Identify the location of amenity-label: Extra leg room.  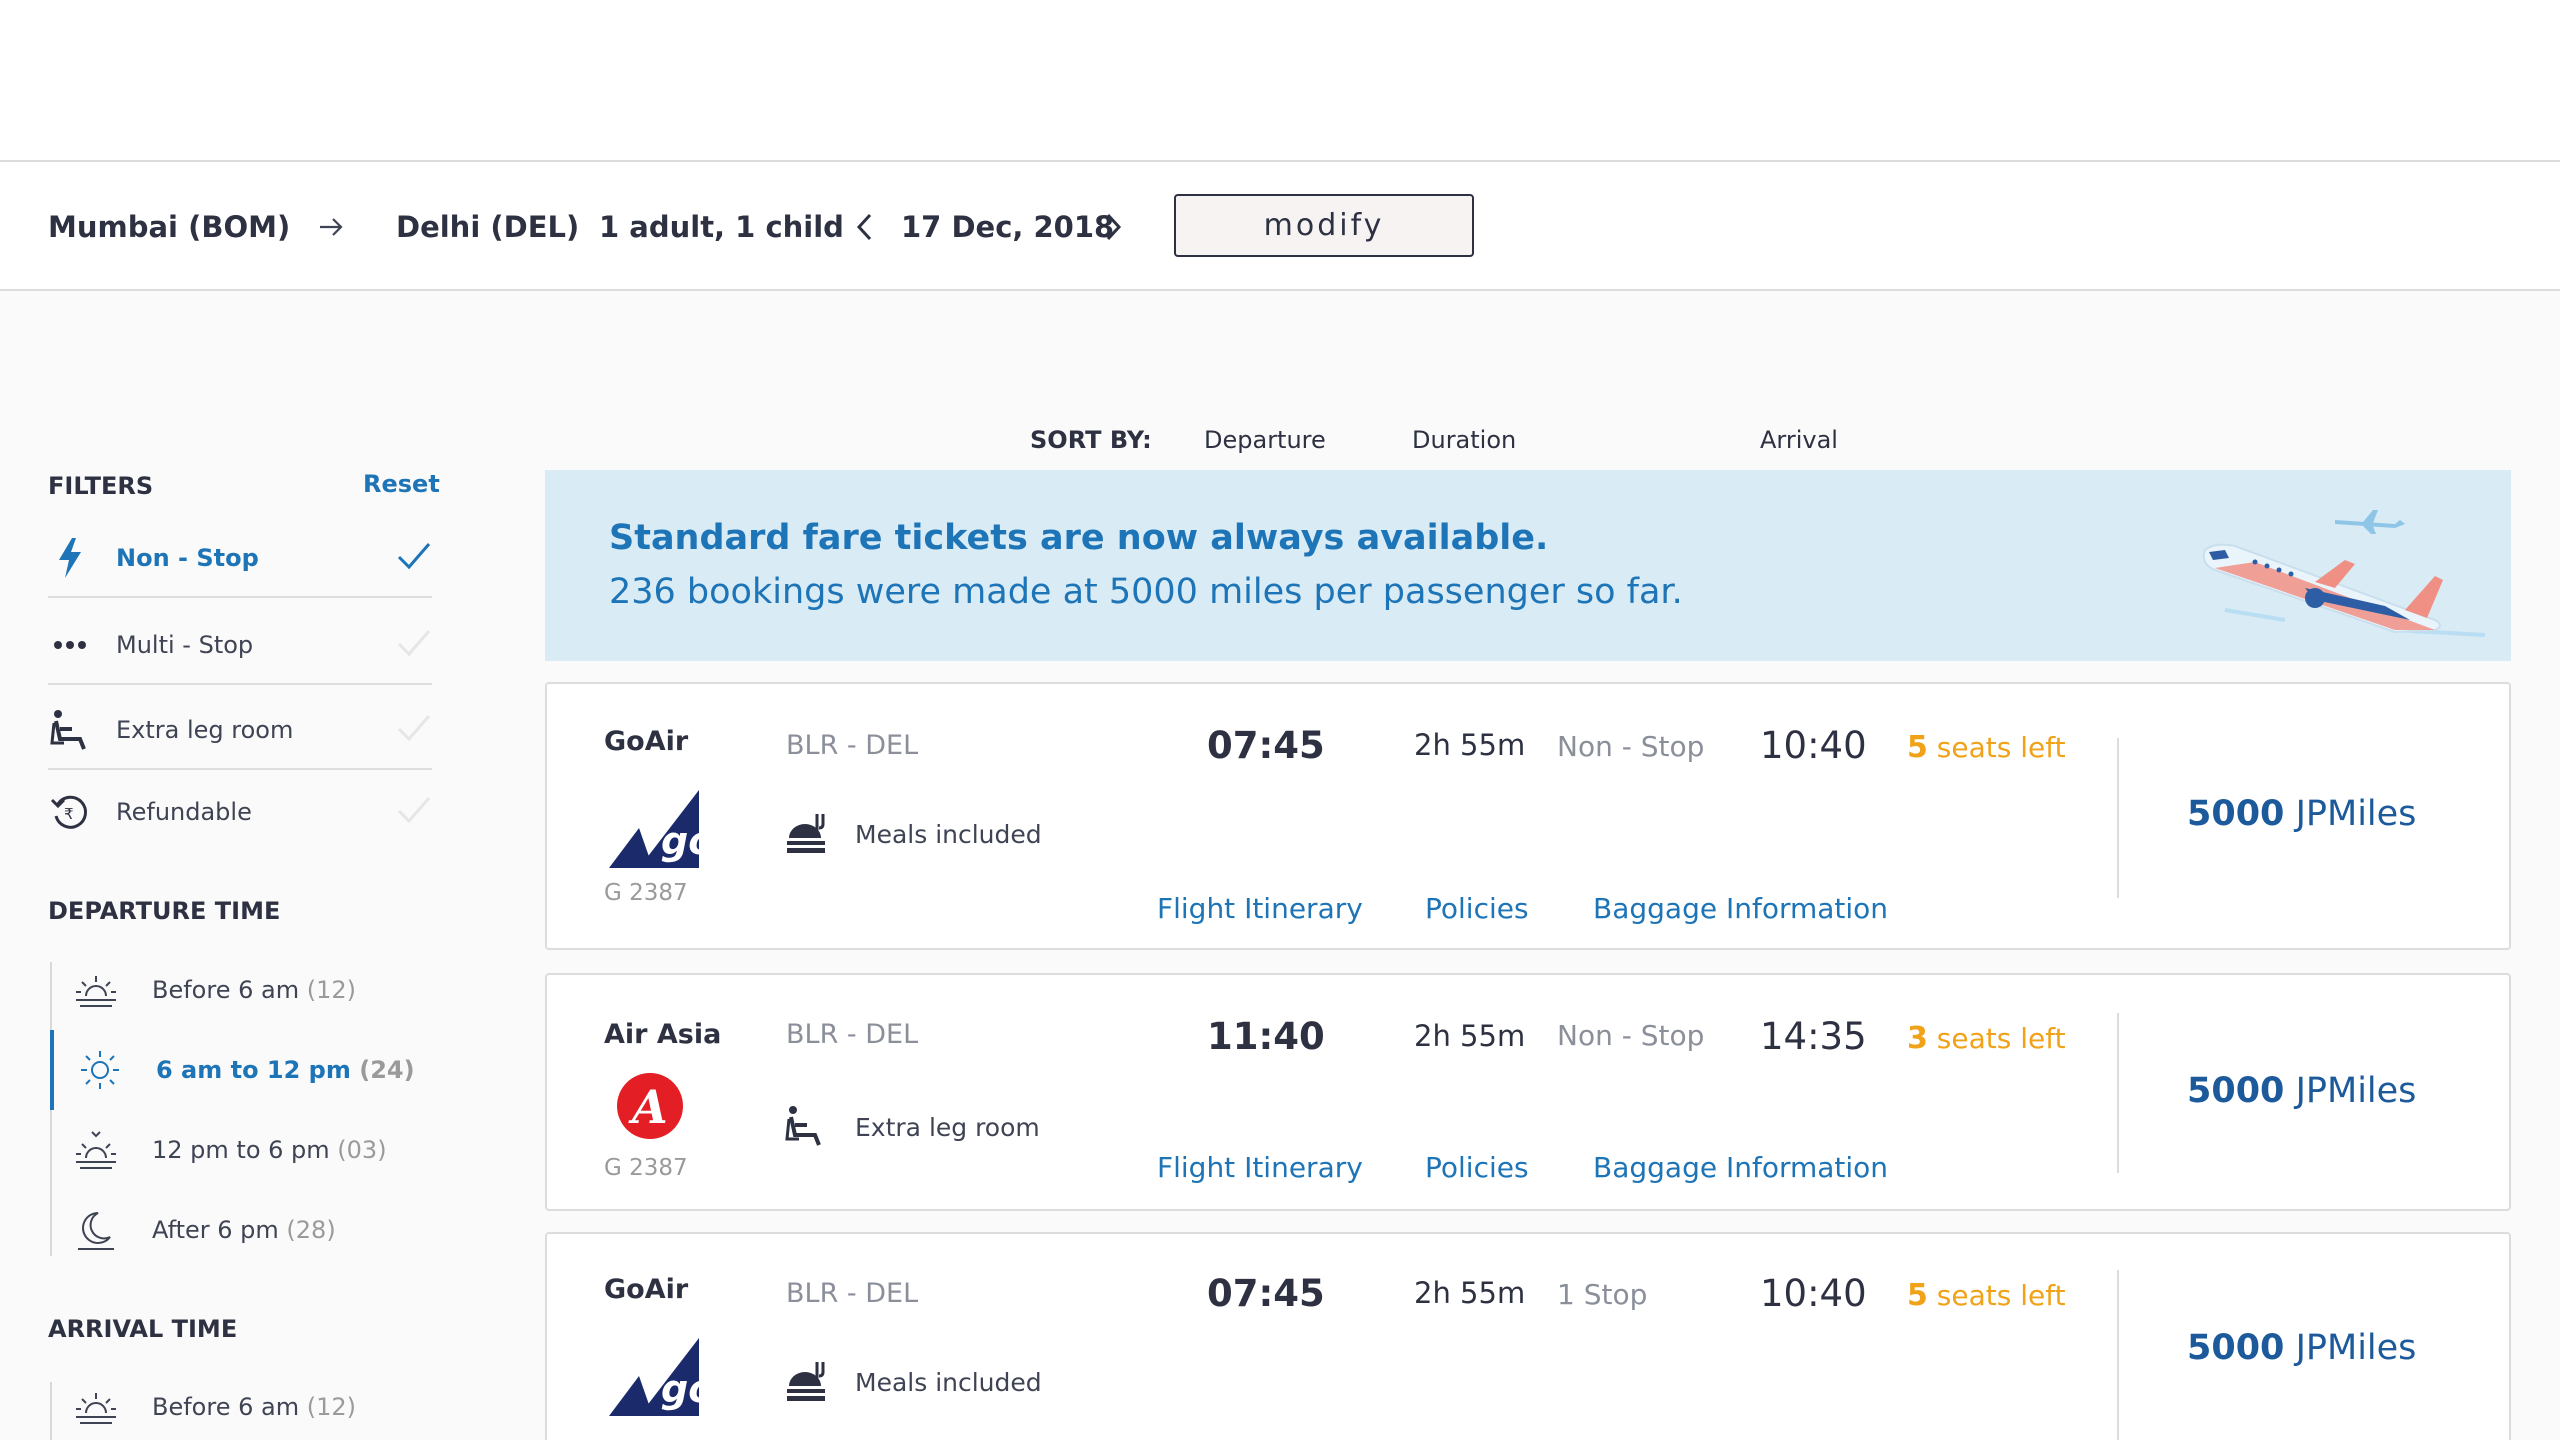
(947, 1127).